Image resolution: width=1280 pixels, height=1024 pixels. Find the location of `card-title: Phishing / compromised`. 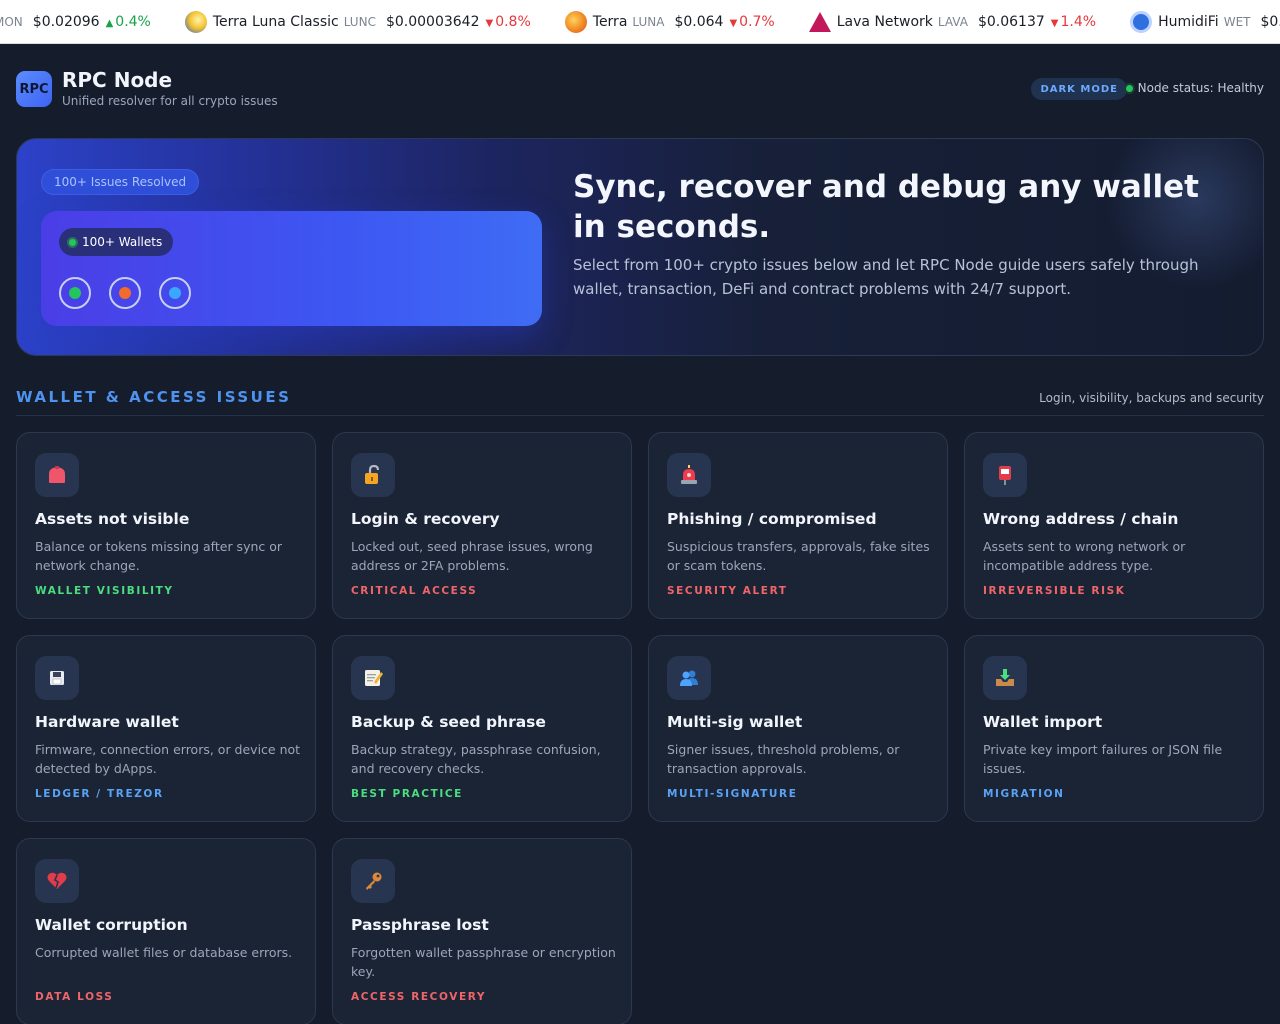

card-title: Phishing / compromised is located at coordinates (772, 519).